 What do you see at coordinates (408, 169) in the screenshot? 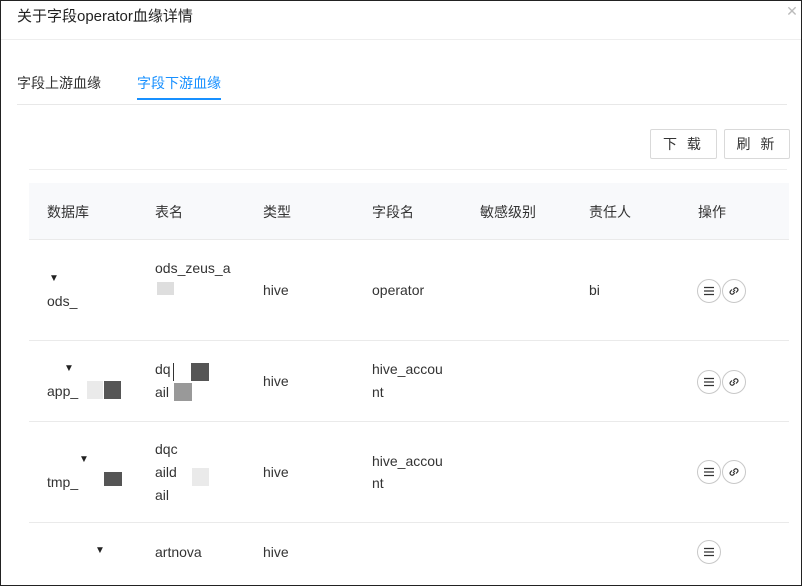
I see `toolbar-divider` at bounding box center [408, 169].